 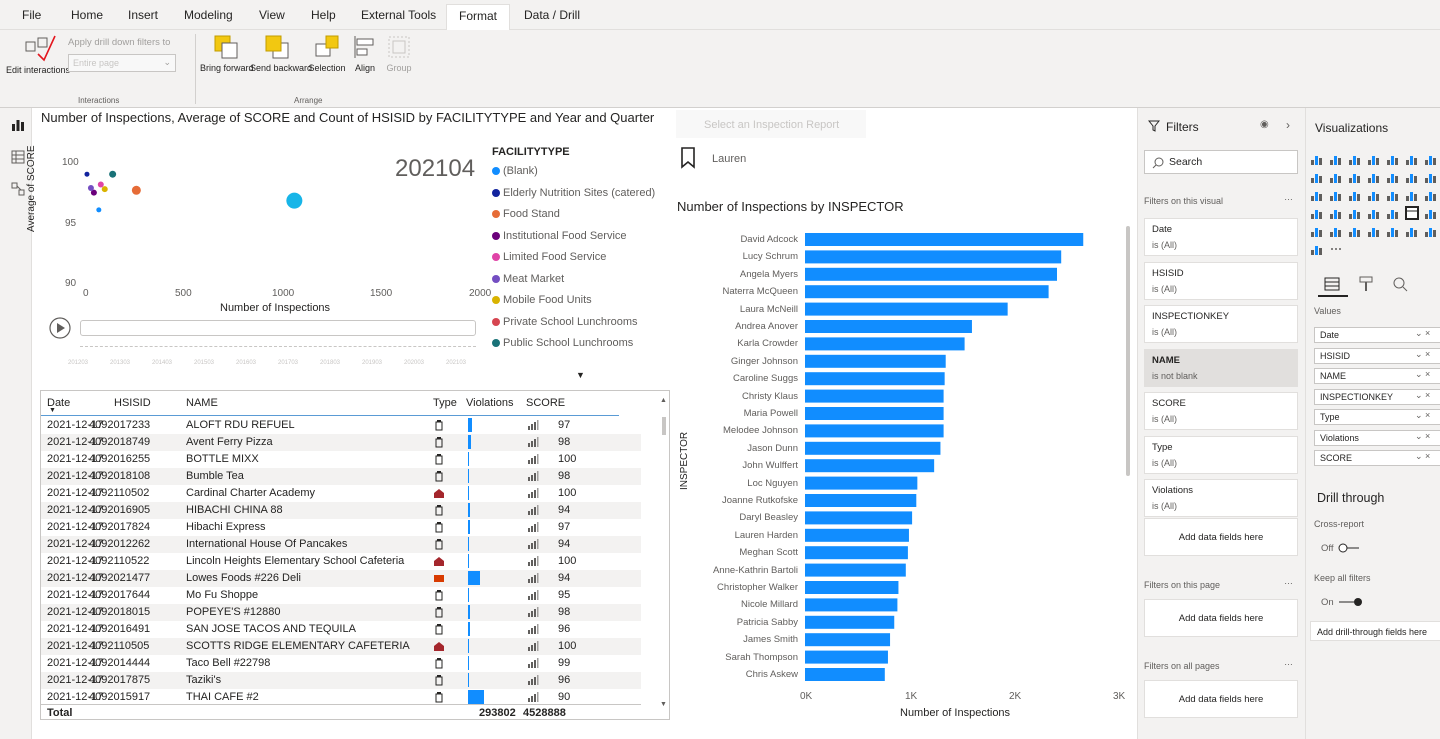 I want to click on filled-map-icon, so click(x=1412, y=195).